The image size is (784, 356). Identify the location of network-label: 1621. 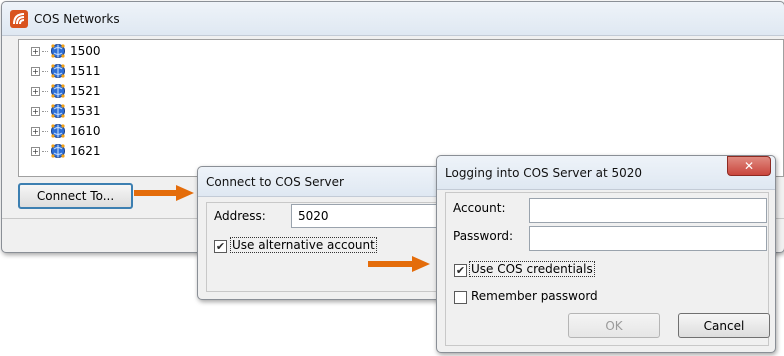
(85, 151).